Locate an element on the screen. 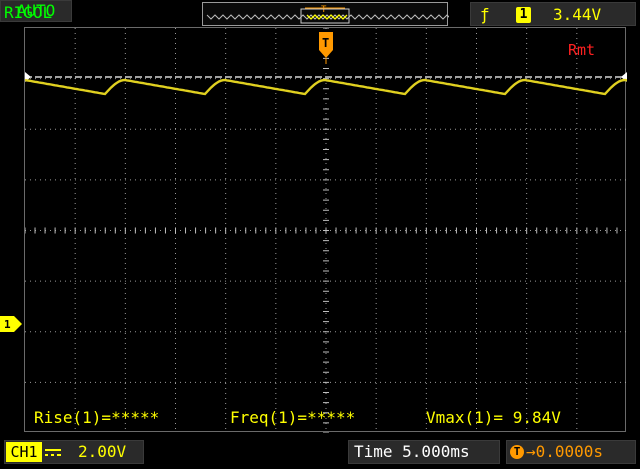 Image resolution: width=640 pixels, height=469 pixels. trigger-offset-icon: T is located at coordinates (517, 452).